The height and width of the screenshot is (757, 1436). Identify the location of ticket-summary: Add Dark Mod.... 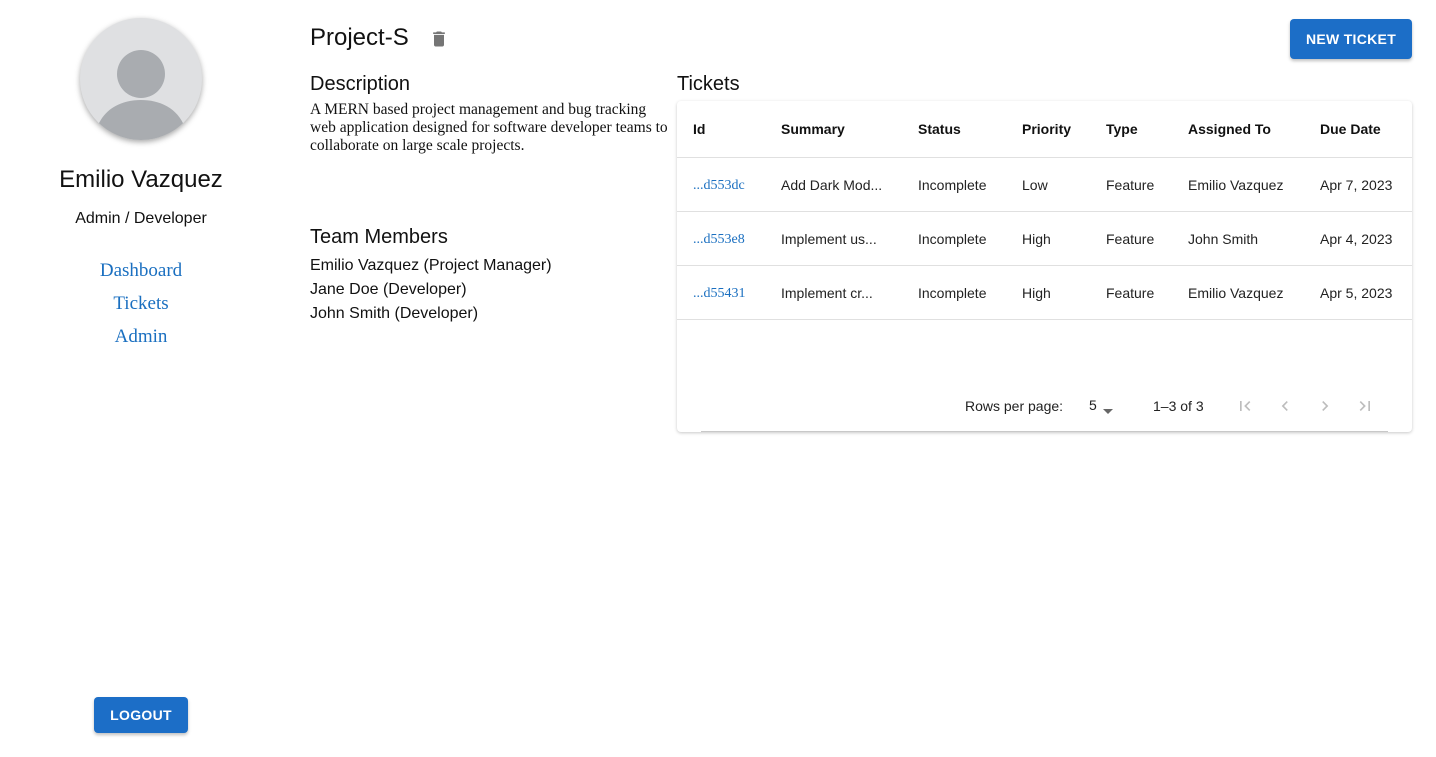
(833, 184).